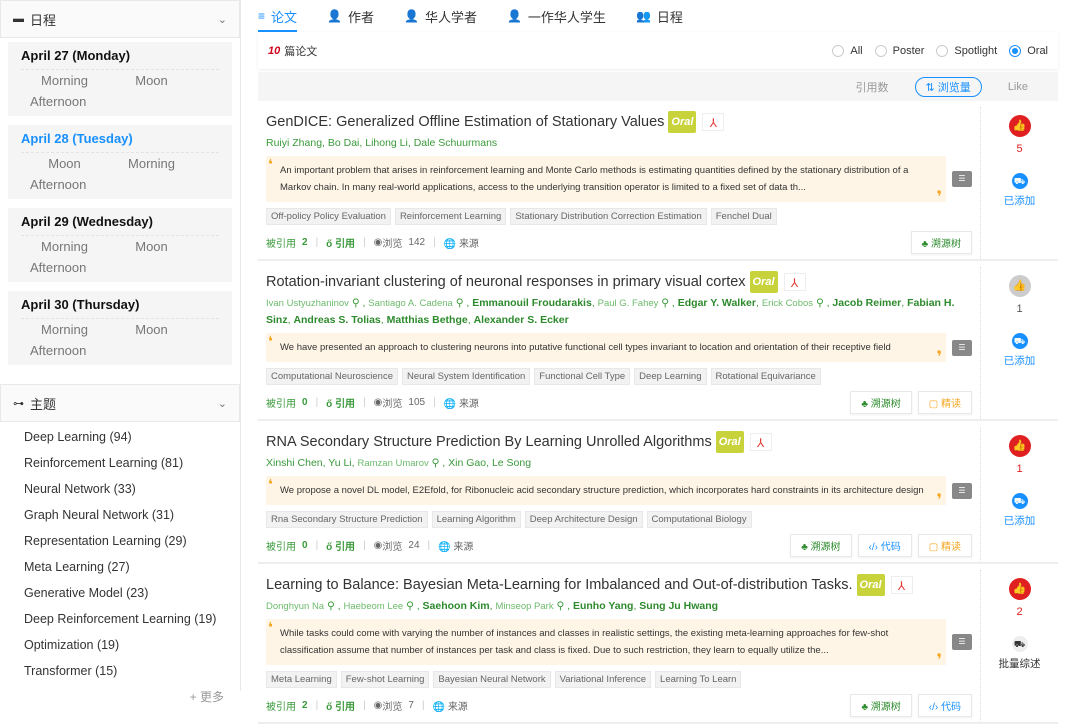 This screenshot has width=1080, height=724. Describe the element at coordinates (120, 619) in the screenshot. I see `topic-item: Deep Reinforcement Learning (19)` at that location.